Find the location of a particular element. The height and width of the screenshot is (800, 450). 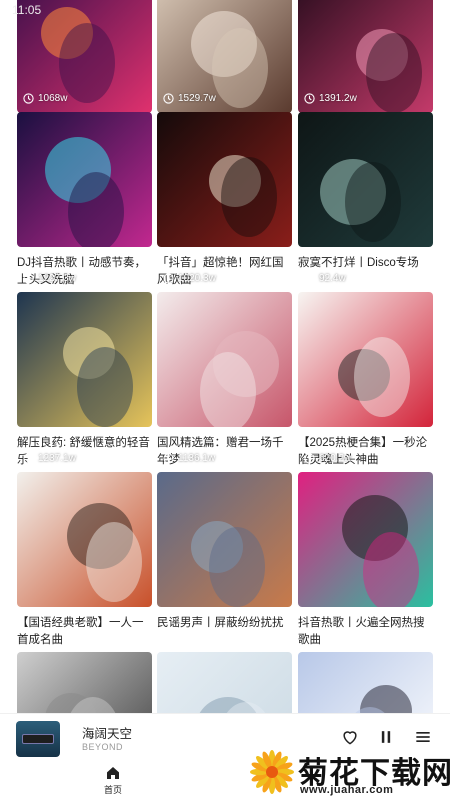

play-count-value: 1136.1w is located at coordinates (197, 458).